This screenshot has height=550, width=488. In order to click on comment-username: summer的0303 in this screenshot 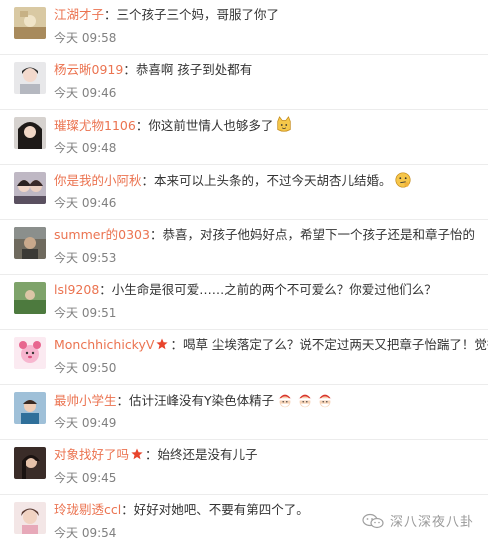, I will do `click(102, 234)`.